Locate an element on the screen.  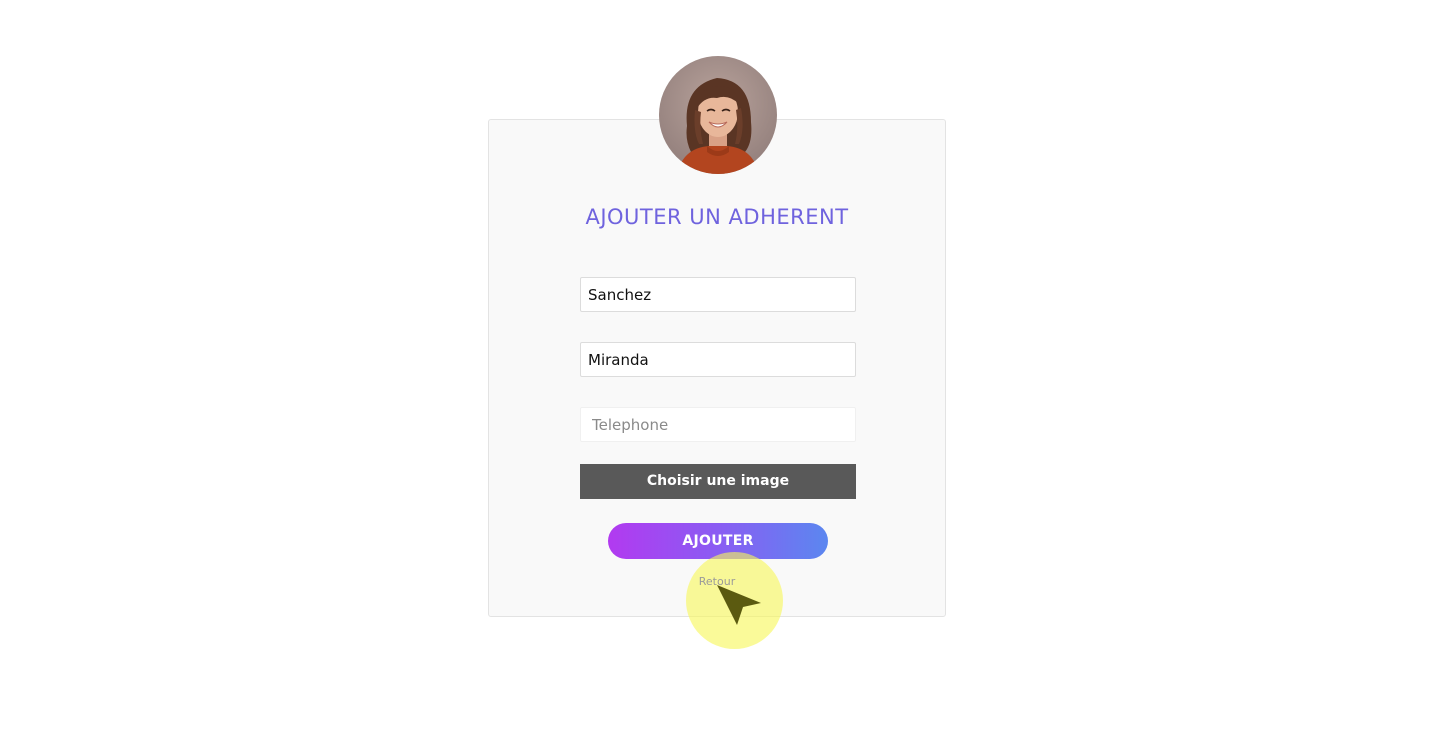
telephone-field is located at coordinates (718, 424).